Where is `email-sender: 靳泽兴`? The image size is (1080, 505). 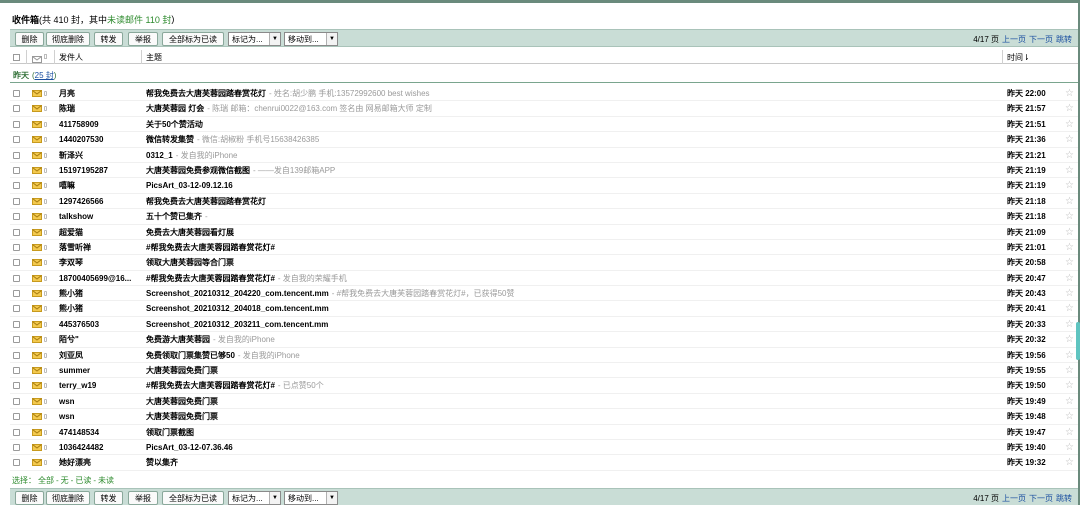
email-sender: 靳泽兴 is located at coordinates (103, 155).